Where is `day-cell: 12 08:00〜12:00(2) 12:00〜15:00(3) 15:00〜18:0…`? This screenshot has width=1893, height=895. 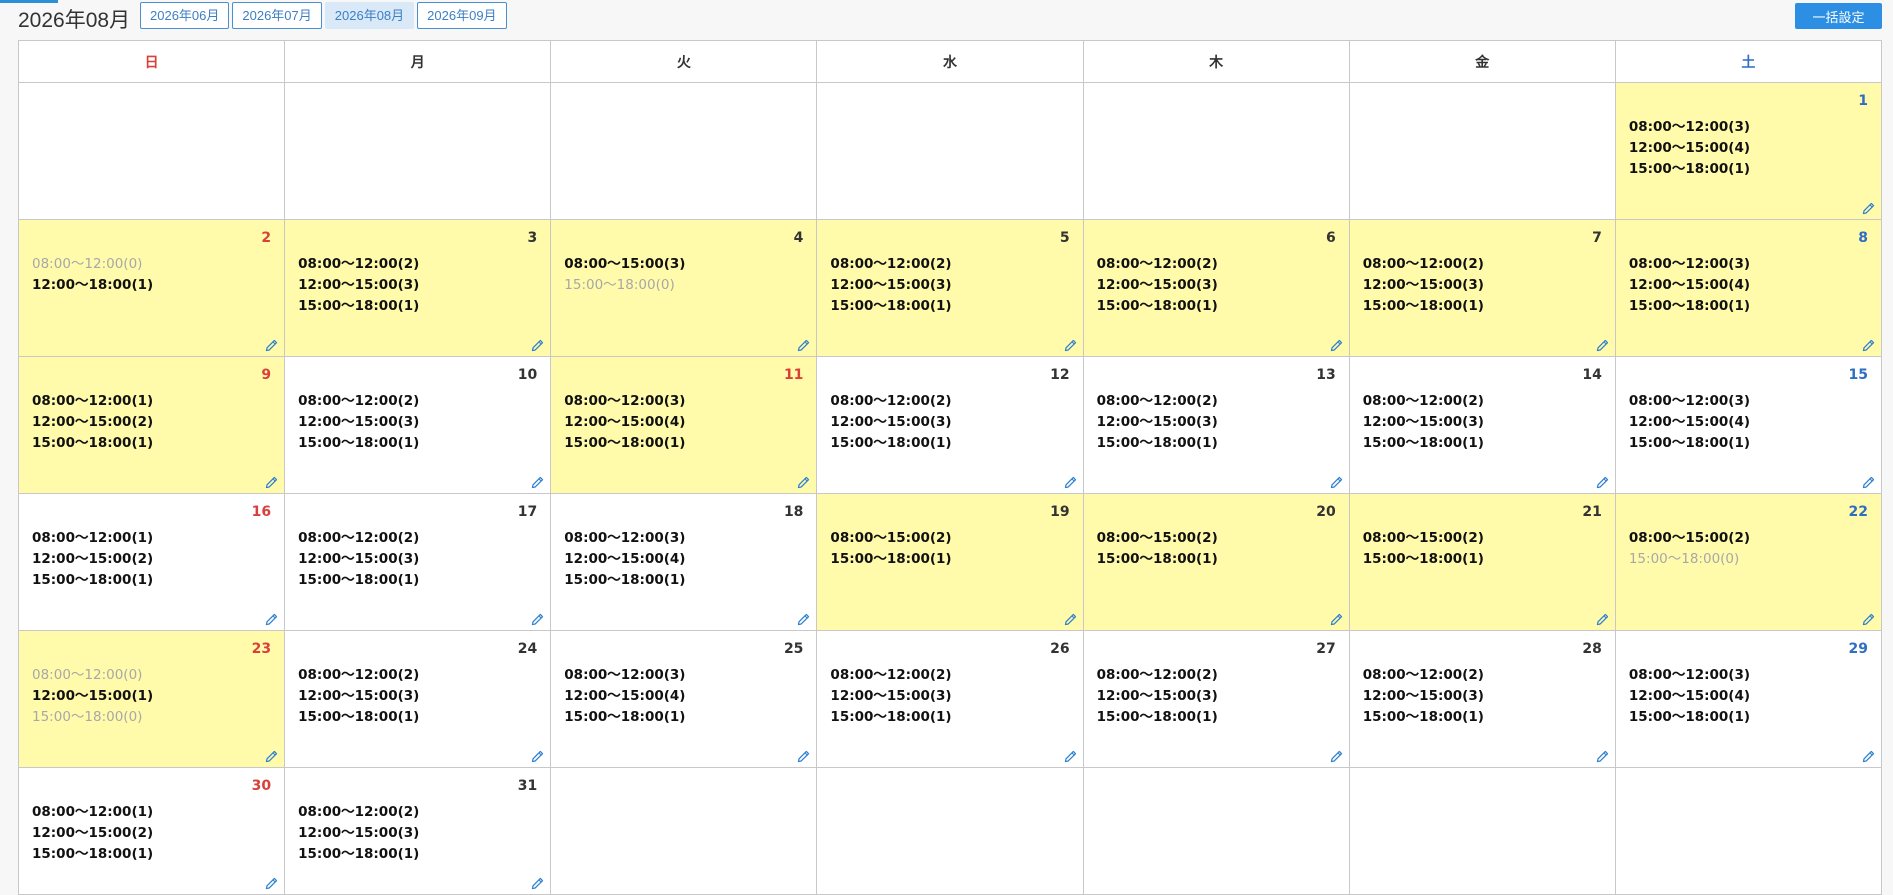
day-cell: 12 08:00〜12:00(2) 12:00〜15:00(3) 15:00〜18:0… is located at coordinates (950, 425).